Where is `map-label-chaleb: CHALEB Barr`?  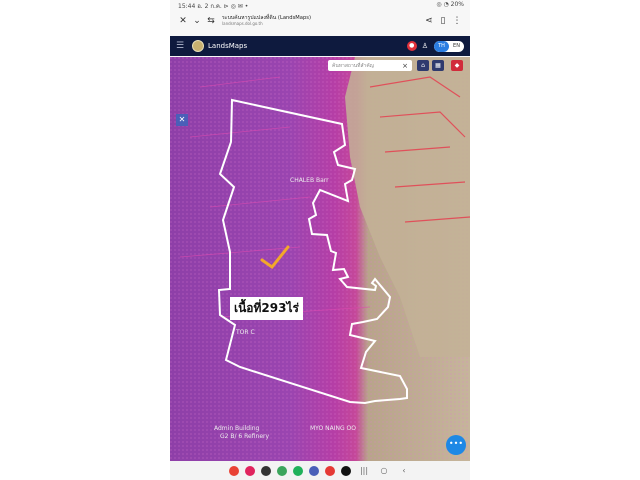
map-label-chaleb: CHALEB Barr is located at coordinates (309, 180).